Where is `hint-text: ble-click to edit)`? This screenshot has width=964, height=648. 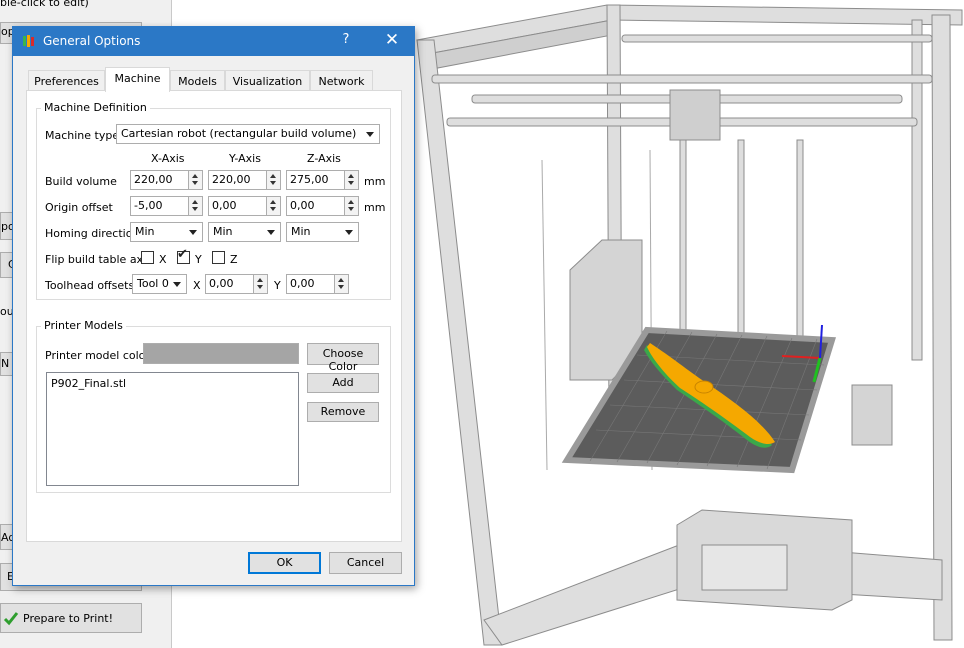 hint-text: ble-click to edit) is located at coordinates (44, 4).